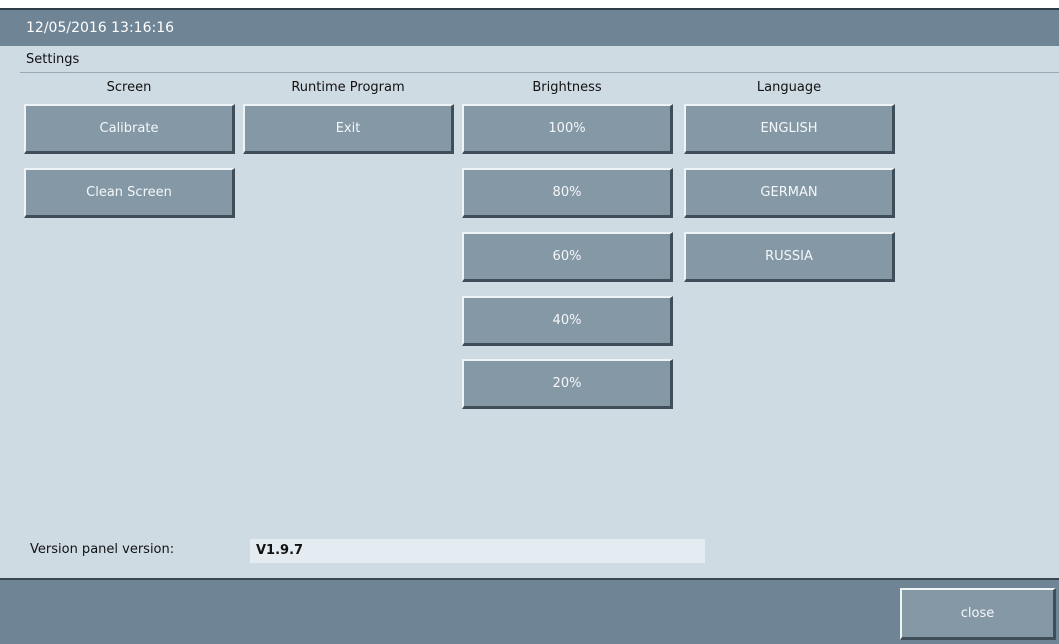  Describe the element at coordinates (529, 611) in the screenshot. I see `bottom-bar: close` at that location.